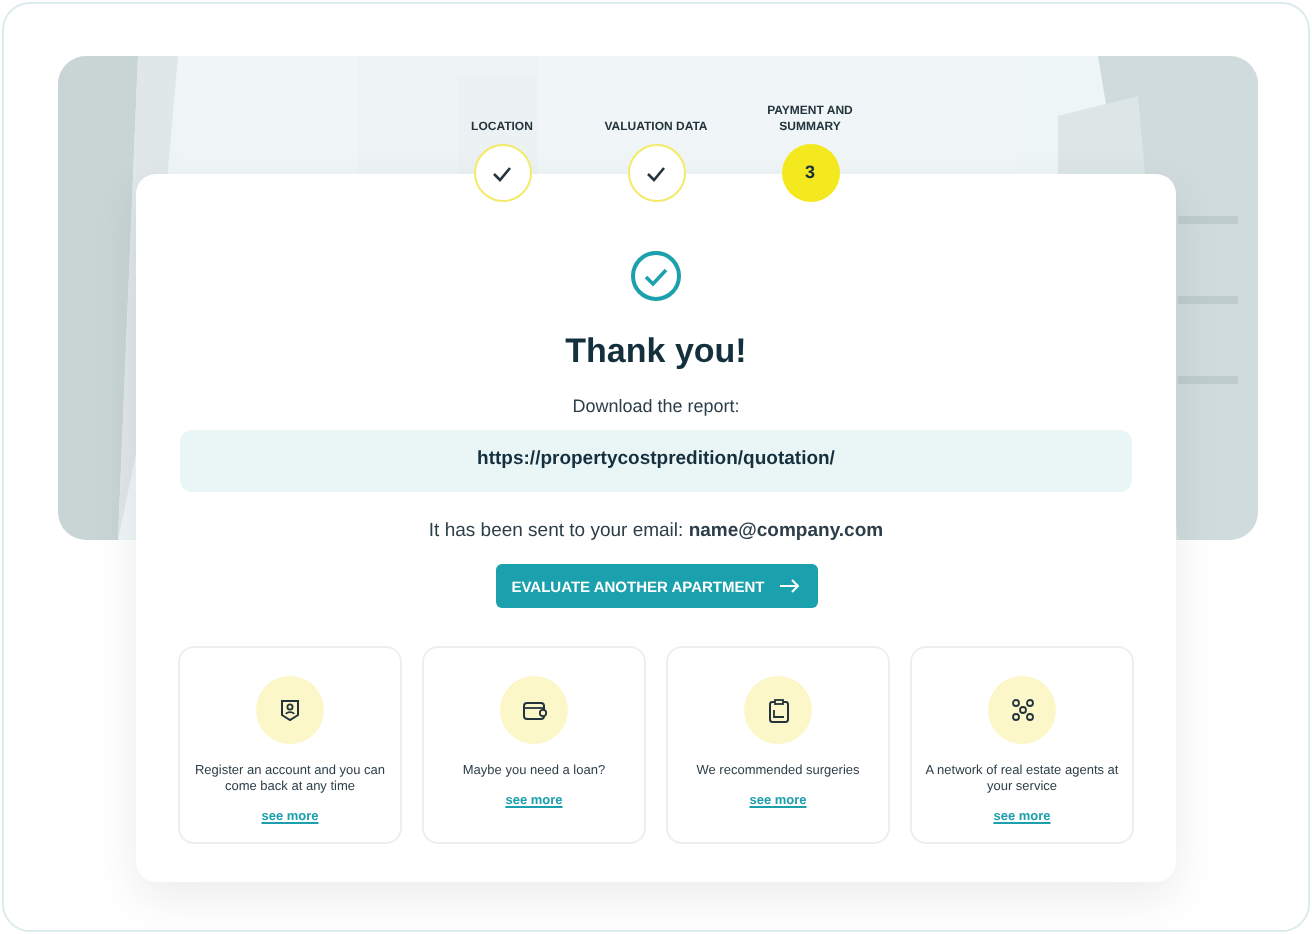 The image size is (1312, 934). What do you see at coordinates (656, 352) in the screenshot?
I see `title: Thank you!` at bounding box center [656, 352].